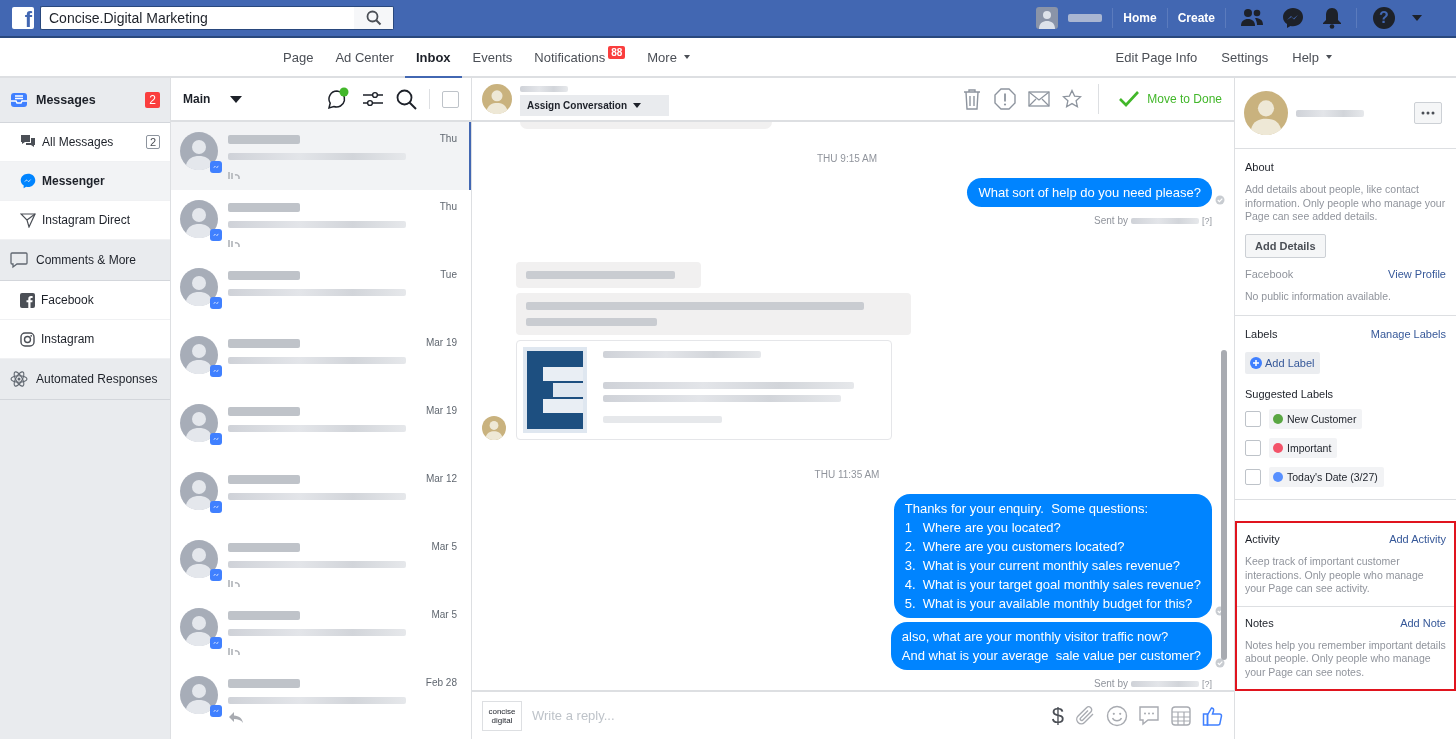  What do you see at coordinates (1085, 715) in the screenshot?
I see `paperclip-icon` at bounding box center [1085, 715].